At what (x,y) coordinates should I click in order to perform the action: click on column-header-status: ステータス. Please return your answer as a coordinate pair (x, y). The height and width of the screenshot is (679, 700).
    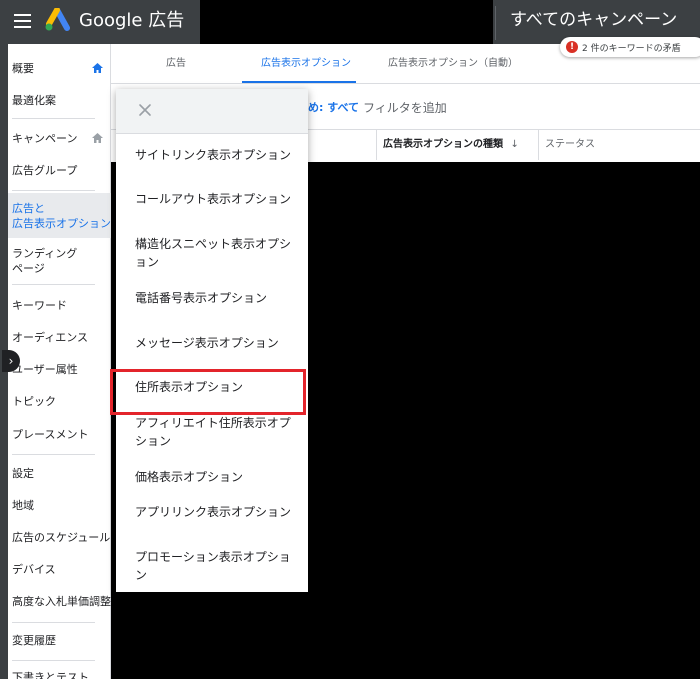
    Looking at the image, I should click on (570, 145).